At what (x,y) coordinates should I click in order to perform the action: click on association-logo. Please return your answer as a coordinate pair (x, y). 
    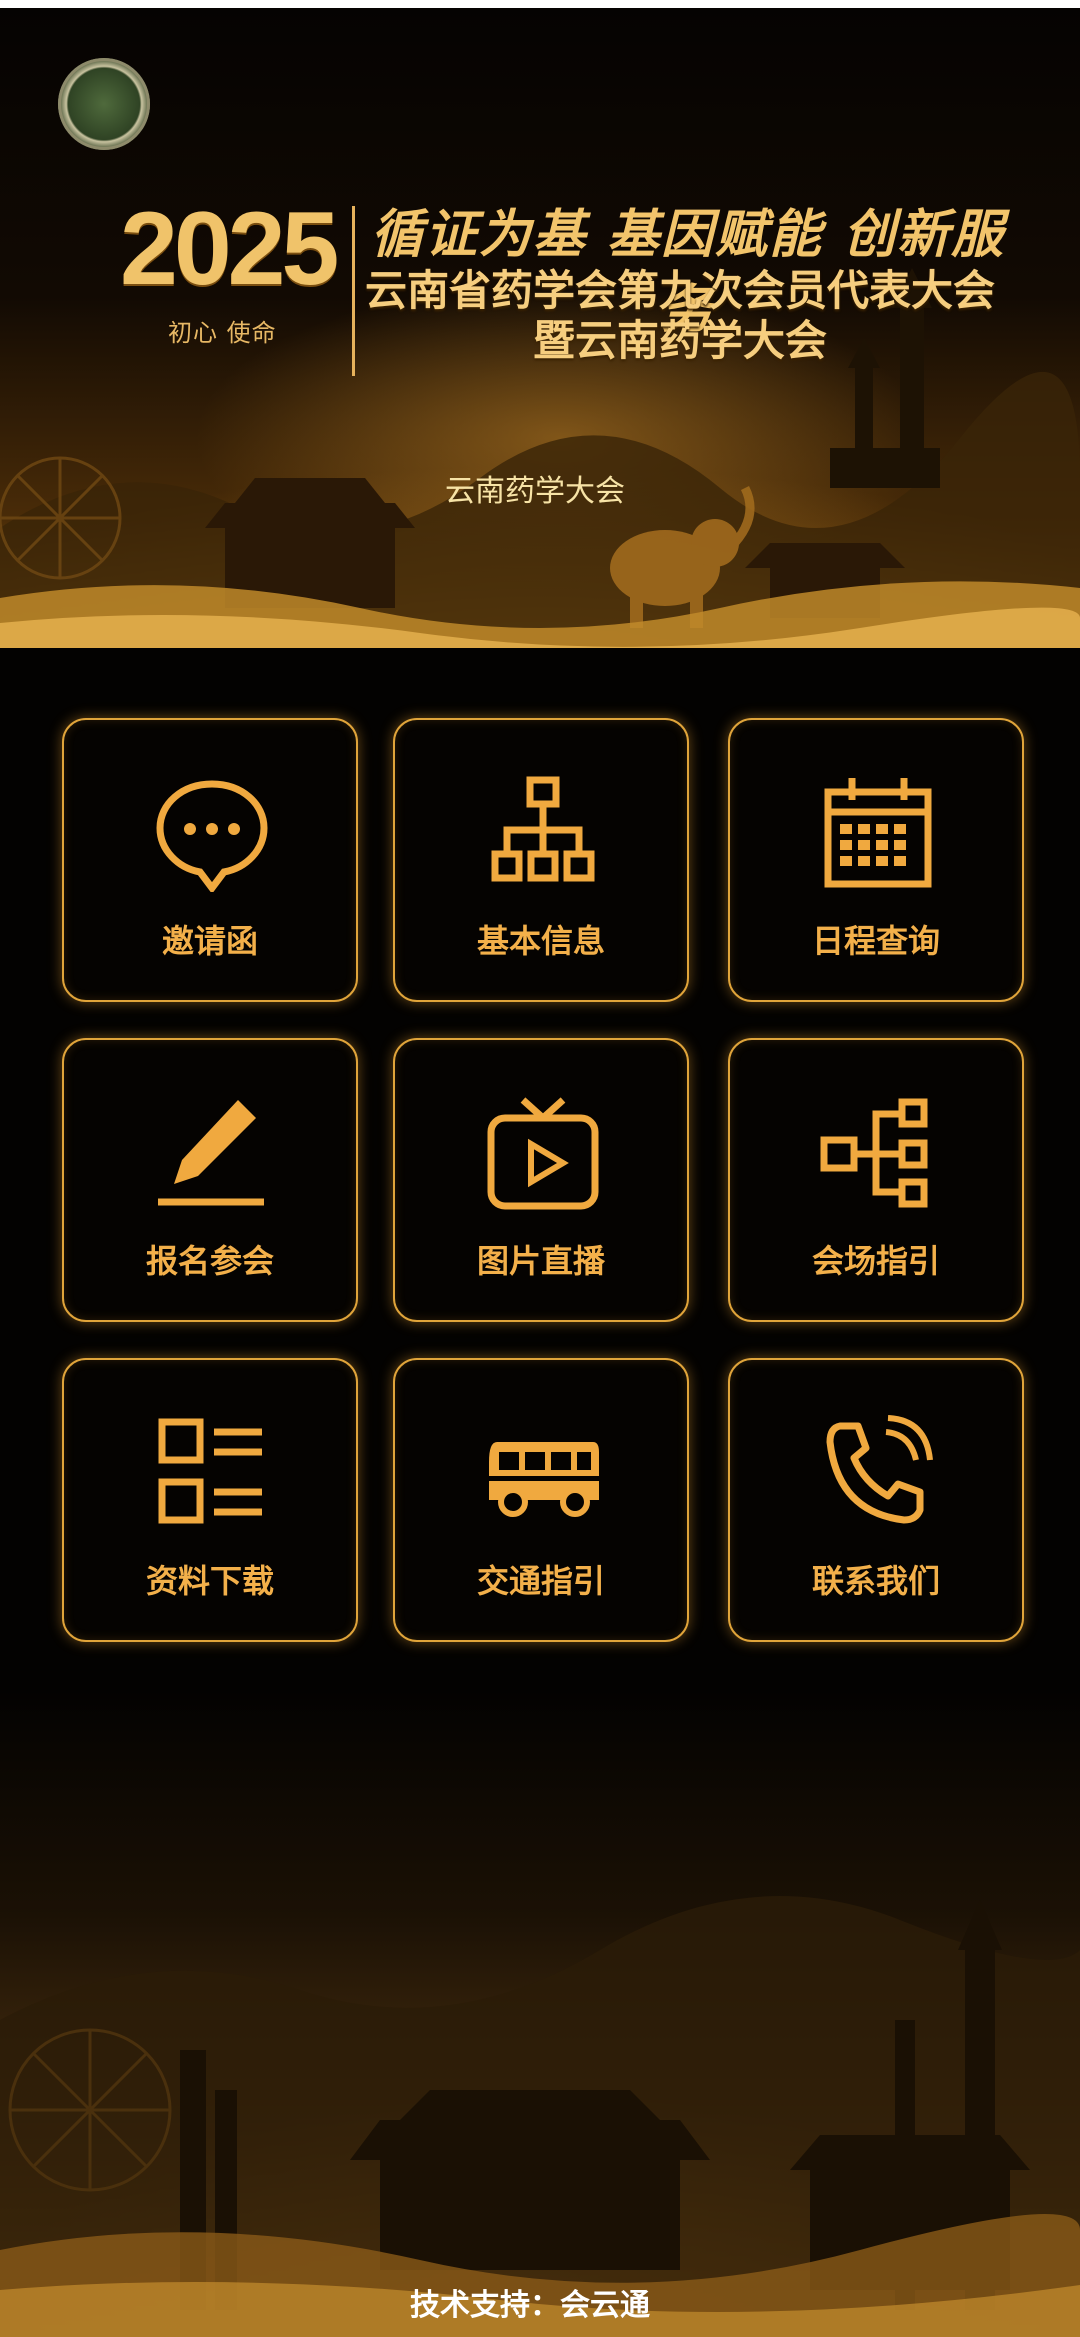
    Looking at the image, I should click on (104, 104).